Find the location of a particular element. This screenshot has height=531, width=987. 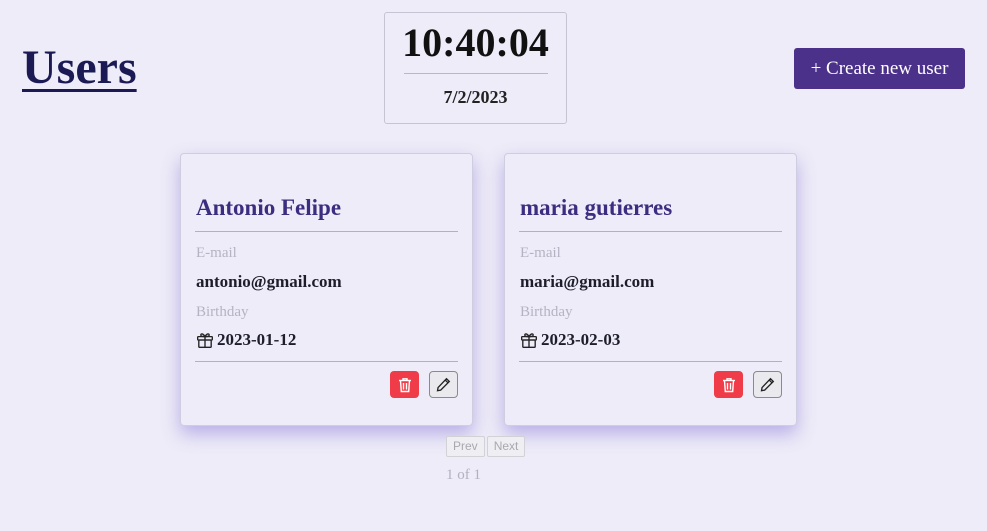

user-email: maria@gmail.com is located at coordinates (587, 281).